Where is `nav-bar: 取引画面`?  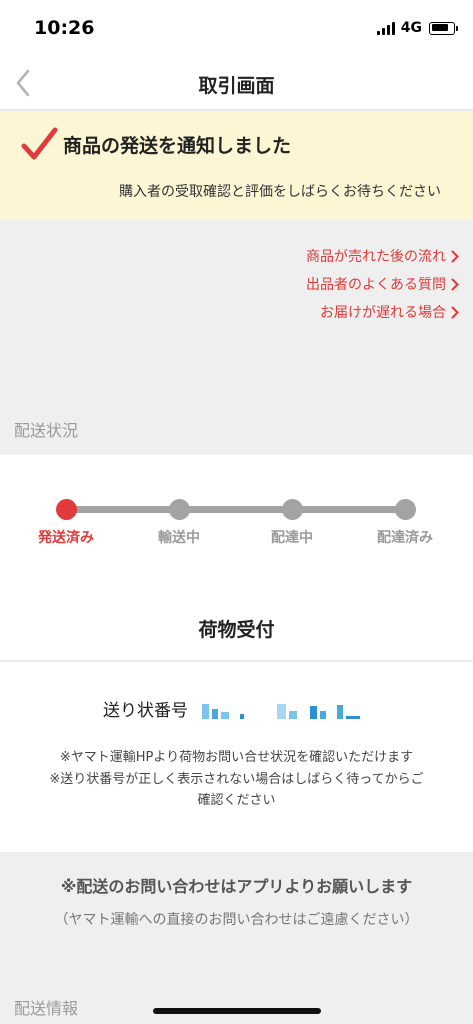
nav-bar: 取引画面 is located at coordinates (236, 83).